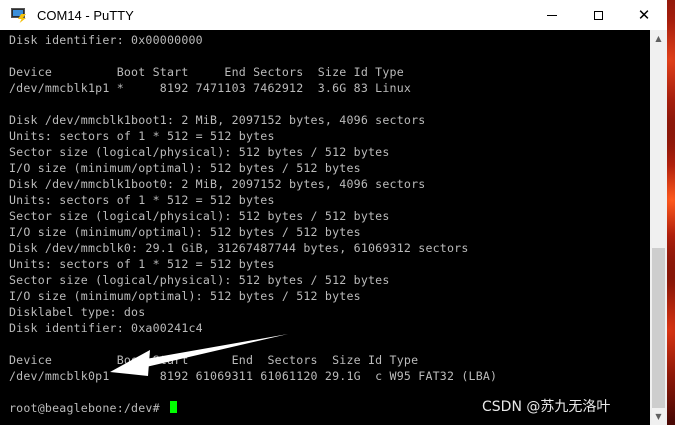 This screenshot has height=425, width=675. I want to click on scroll-up-button: ▲, so click(658, 38).